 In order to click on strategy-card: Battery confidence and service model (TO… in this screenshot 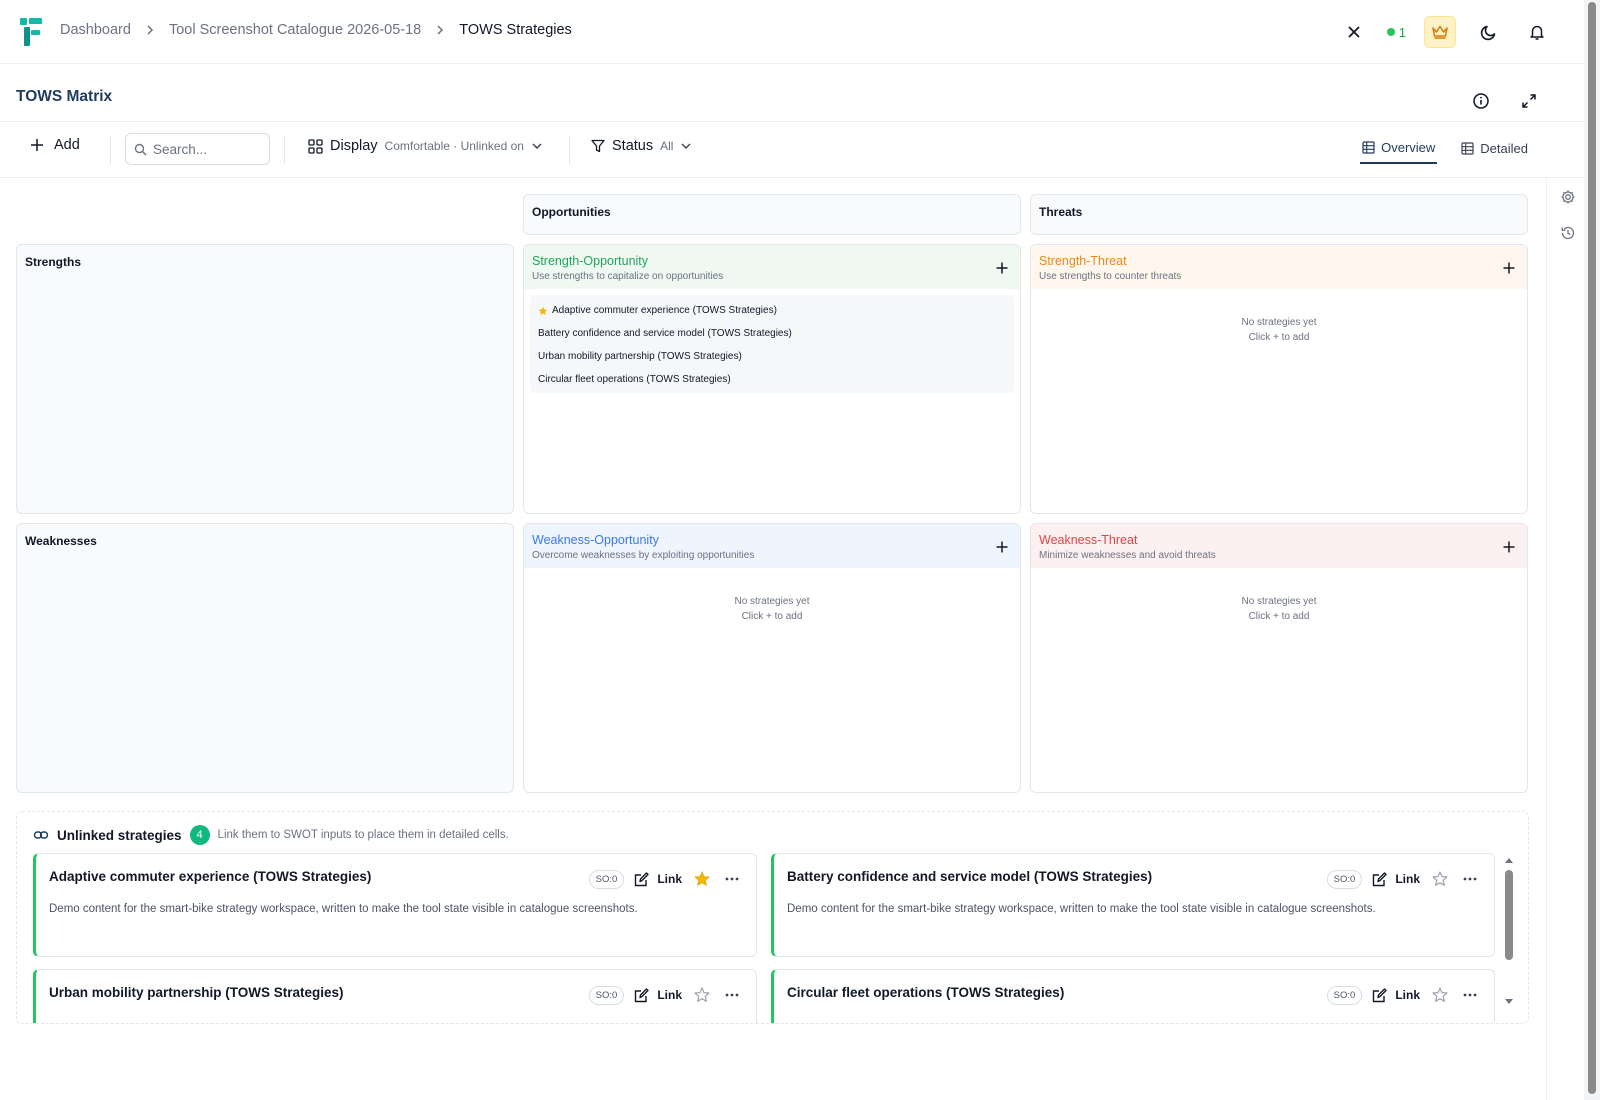, I will do `click(1133, 905)`.